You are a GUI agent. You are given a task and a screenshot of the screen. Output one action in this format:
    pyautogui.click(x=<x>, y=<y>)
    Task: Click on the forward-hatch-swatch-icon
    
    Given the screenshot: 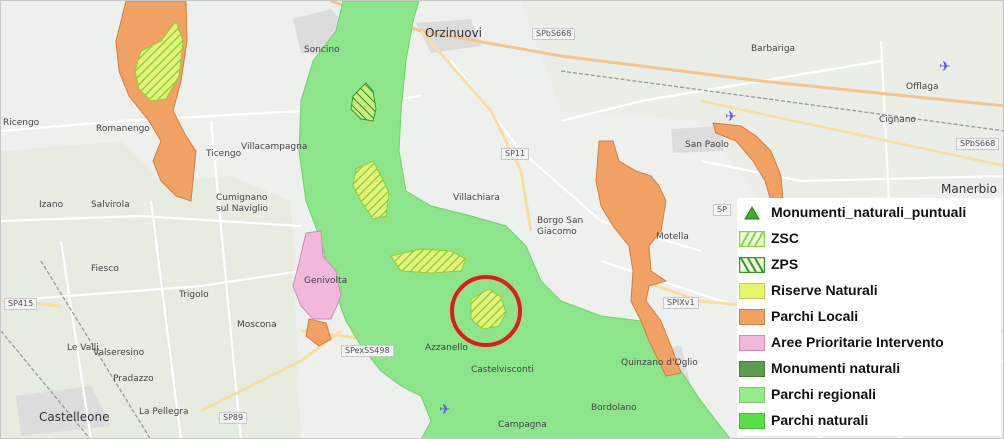 What is the action you would take?
    pyautogui.click(x=752, y=239)
    